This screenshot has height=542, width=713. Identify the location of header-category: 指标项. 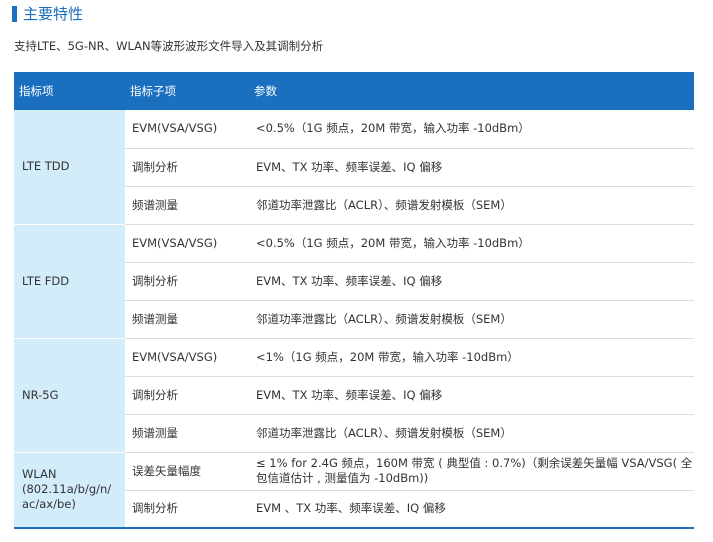
(69, 91).